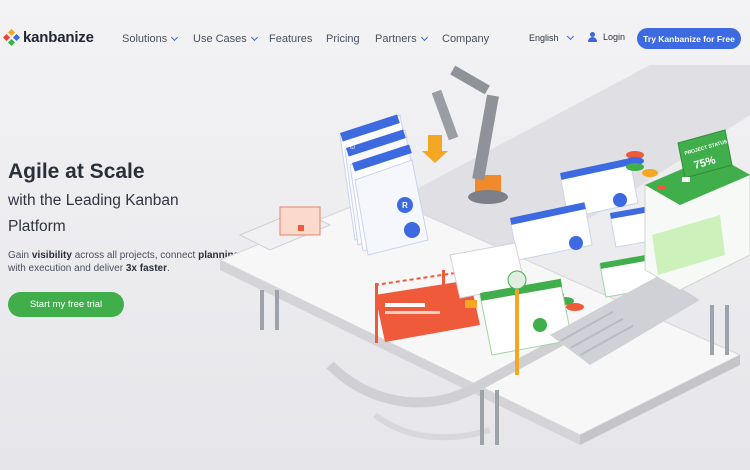 The height and width of the screenshot is (470, 750). What do you see at coordinates (66, 304) in the screenshot?
I see `start-free-trial-button: Start my free trial` at bounding box center [66, 304].